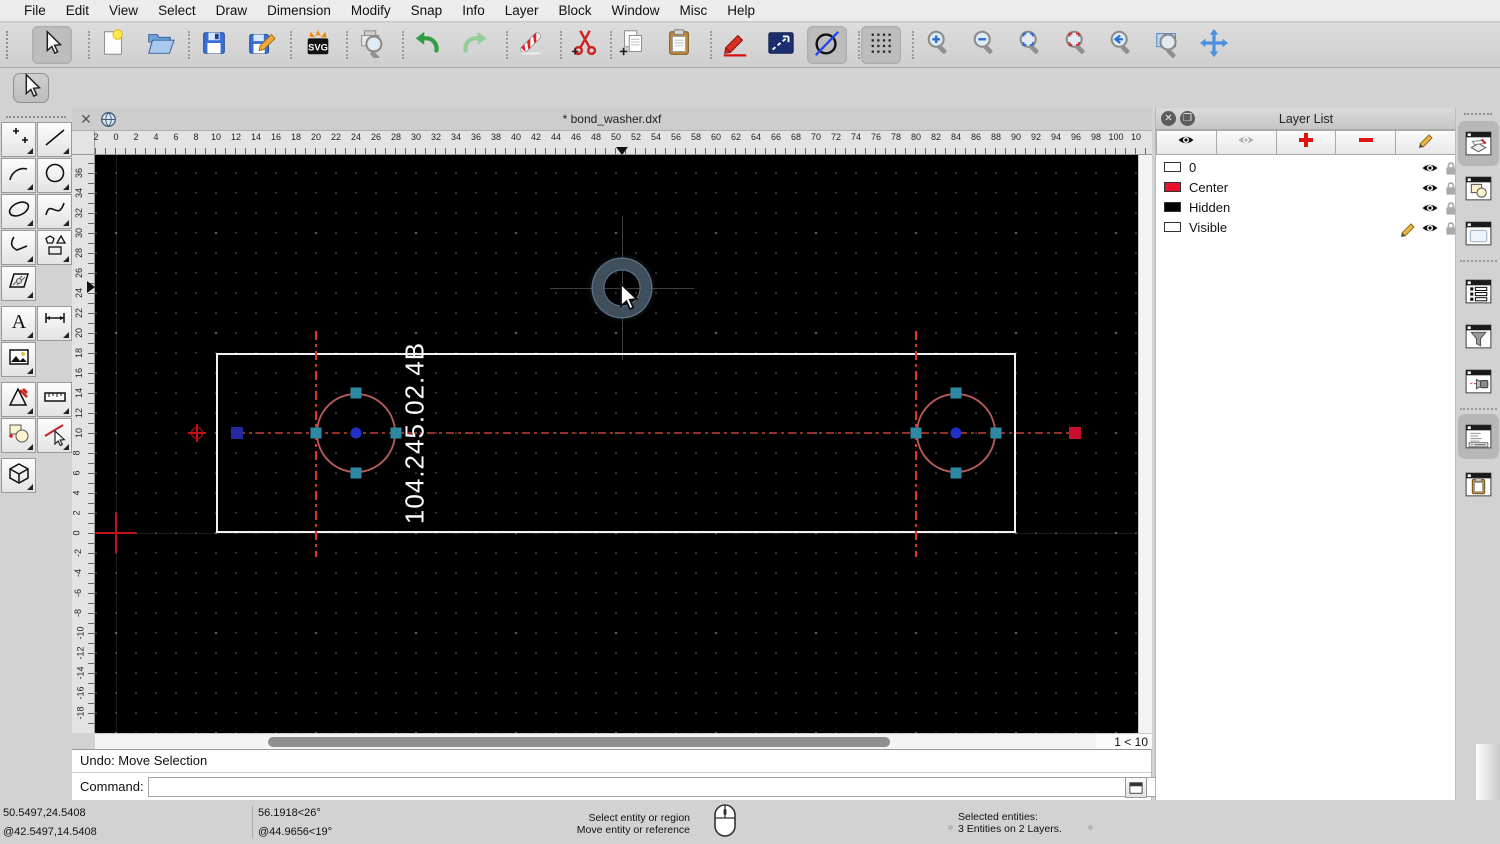 The width and height of the screenshot is (1500, 844). I want to click on print-preview-button, so click(372, 45).